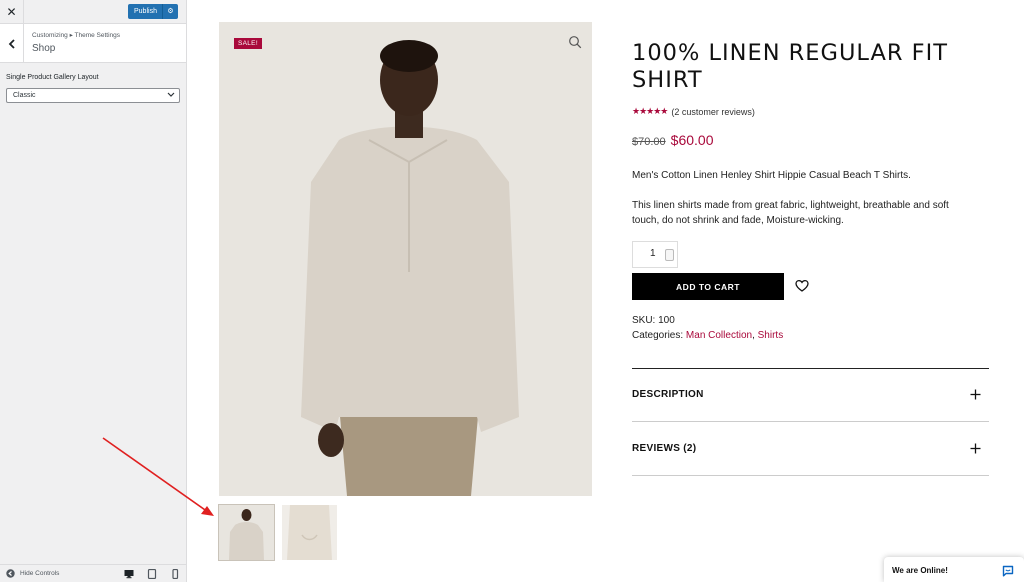 This screenshot has width=1024, height=582. What do you see at coordinates (93, 43) in the screenshot?
I see `section-header: Customizing ▸ Theme Settings Shop` at bounding box center [93, 43].